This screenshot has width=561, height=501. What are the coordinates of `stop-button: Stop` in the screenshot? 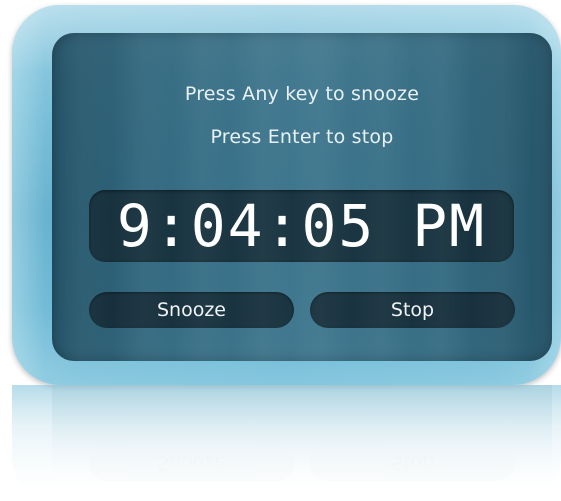 It's located at (412, 310).